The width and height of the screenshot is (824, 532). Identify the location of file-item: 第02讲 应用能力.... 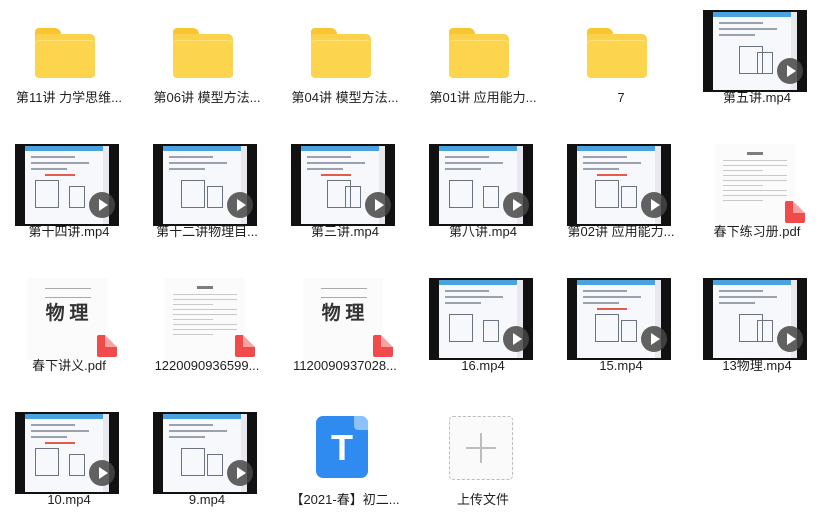
(621, 199).